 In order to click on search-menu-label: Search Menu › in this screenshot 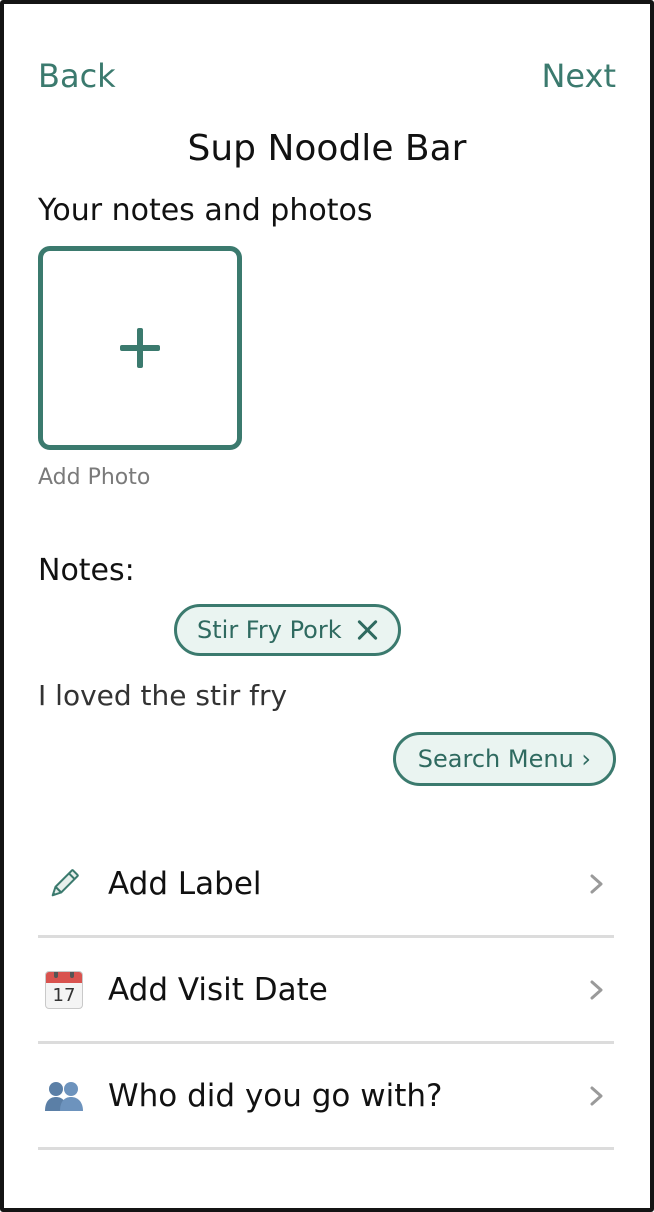, I will do `click(504, 759)`.